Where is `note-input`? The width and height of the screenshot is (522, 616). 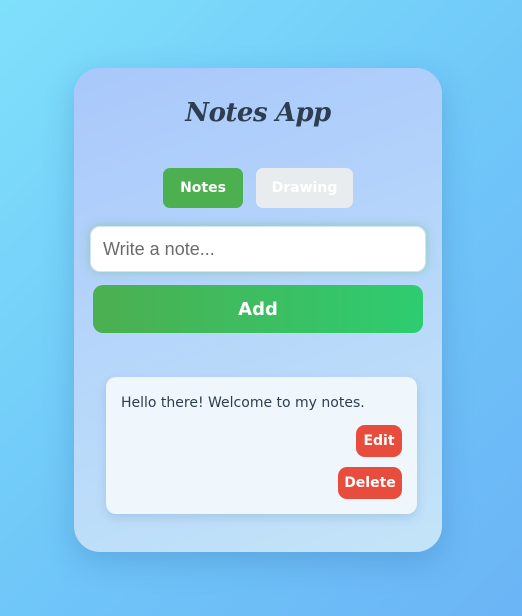 note-input is located at coordinates (258, 249).